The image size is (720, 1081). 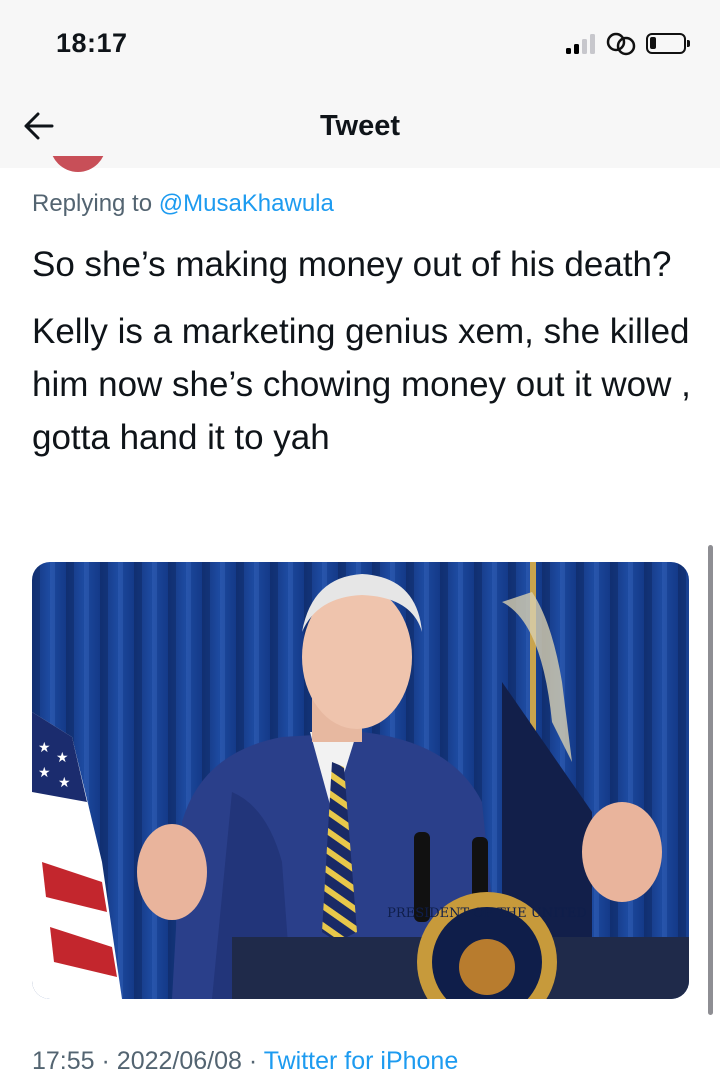 I want to click on battery-icon, so click(x=668, y=43).